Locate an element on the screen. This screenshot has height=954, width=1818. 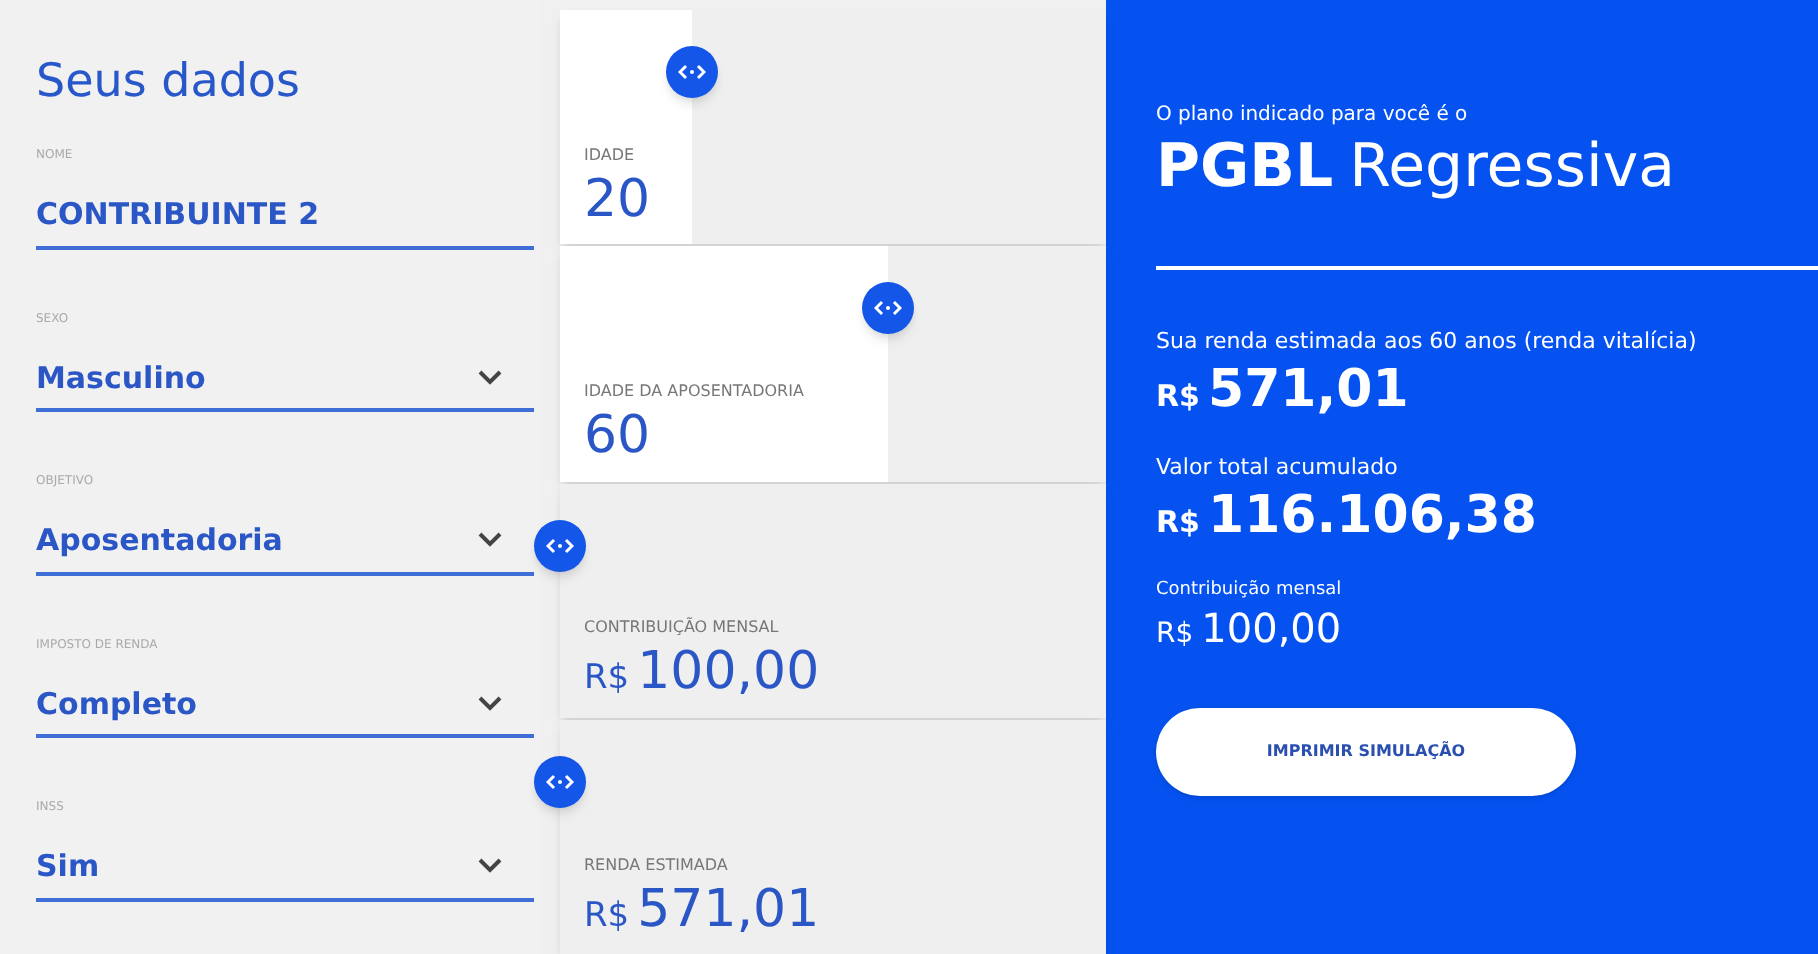
figure-label: Contribuição mensal is located at coordinates (1250, 590).